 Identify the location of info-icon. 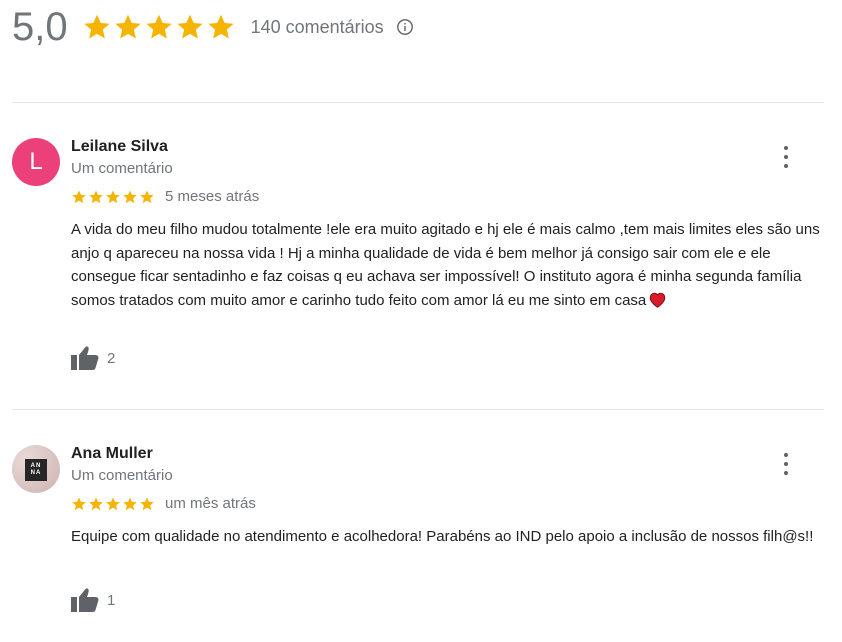
(405, 27).